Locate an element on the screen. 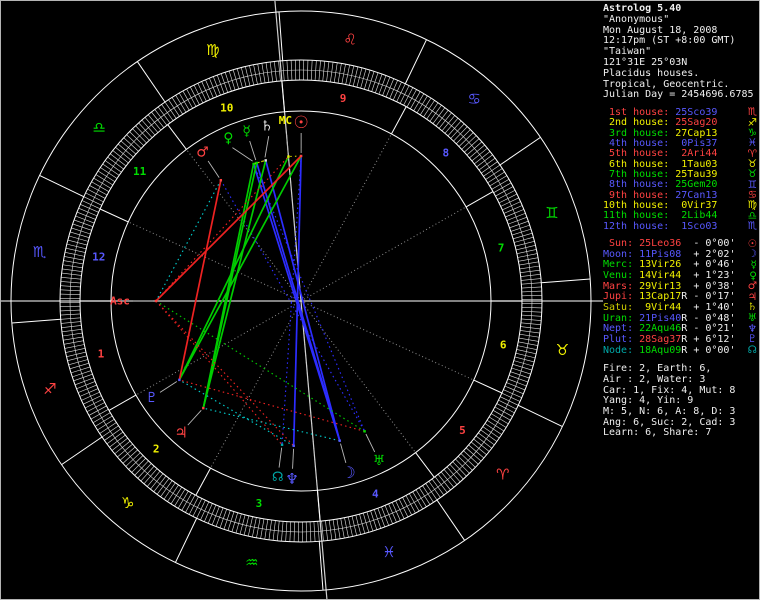 This screenshot has height=600, width=760. aspect-line-mc-pluto is located at coordinates (234, 268).